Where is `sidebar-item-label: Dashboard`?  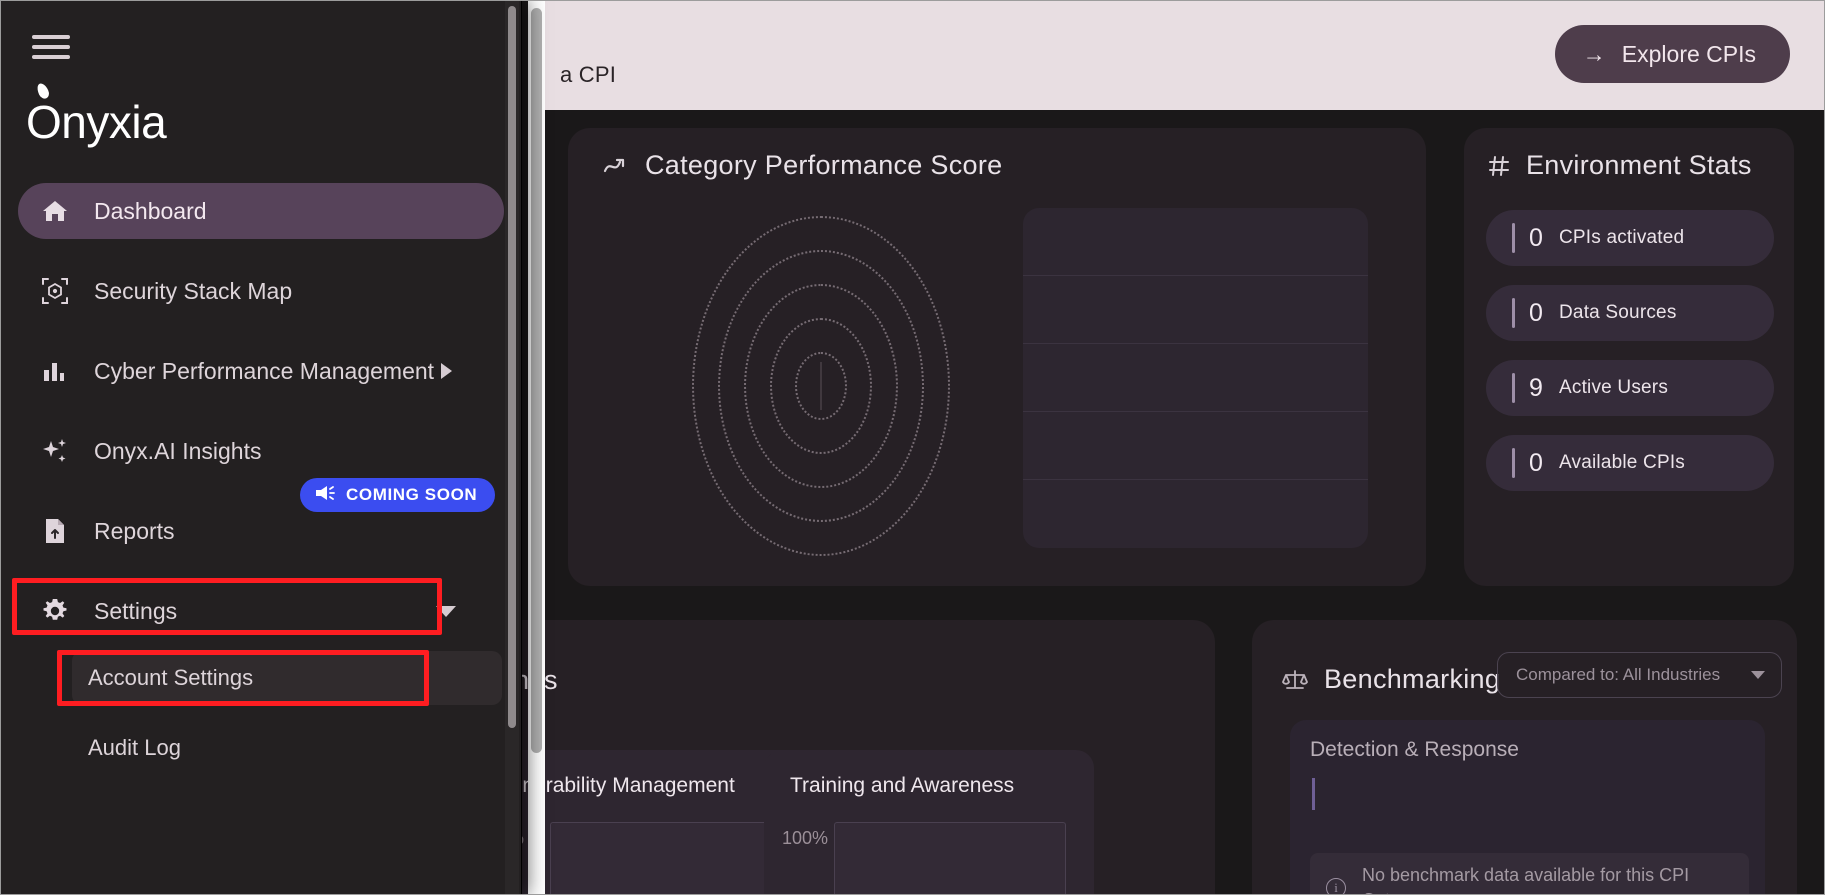 sidebar-item-label: Dashboard is located at coordinates (150, 210).